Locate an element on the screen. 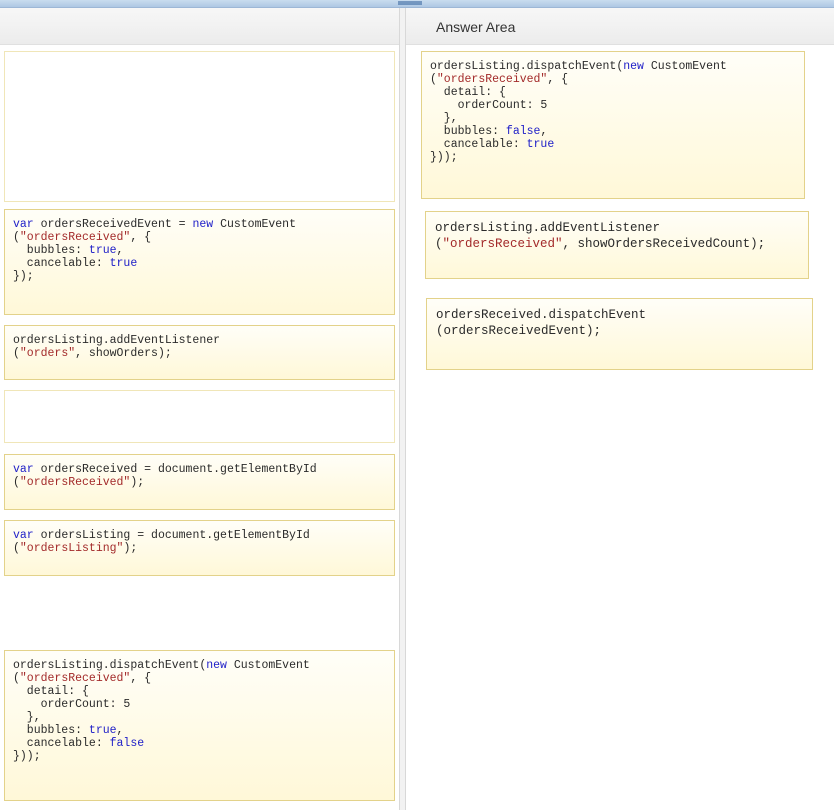 This screenshot has height=810, width=834. code-text: , showOrders); is located at coordinates (123, 353).